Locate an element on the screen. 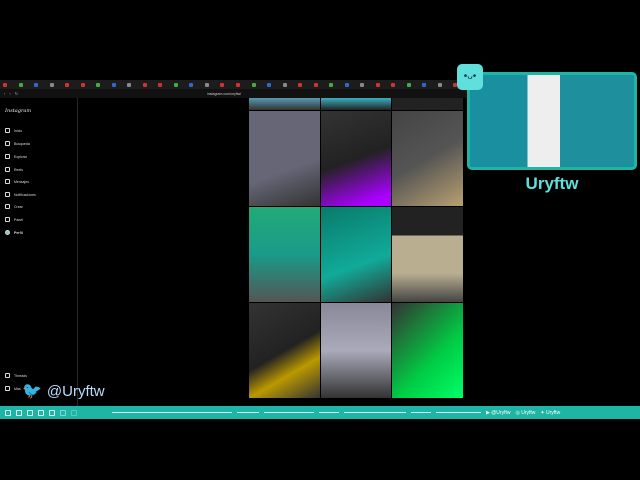 Image resolution: width=640 pixels, height=480 pixels. reels-icon is located at coordinates (7, 169).